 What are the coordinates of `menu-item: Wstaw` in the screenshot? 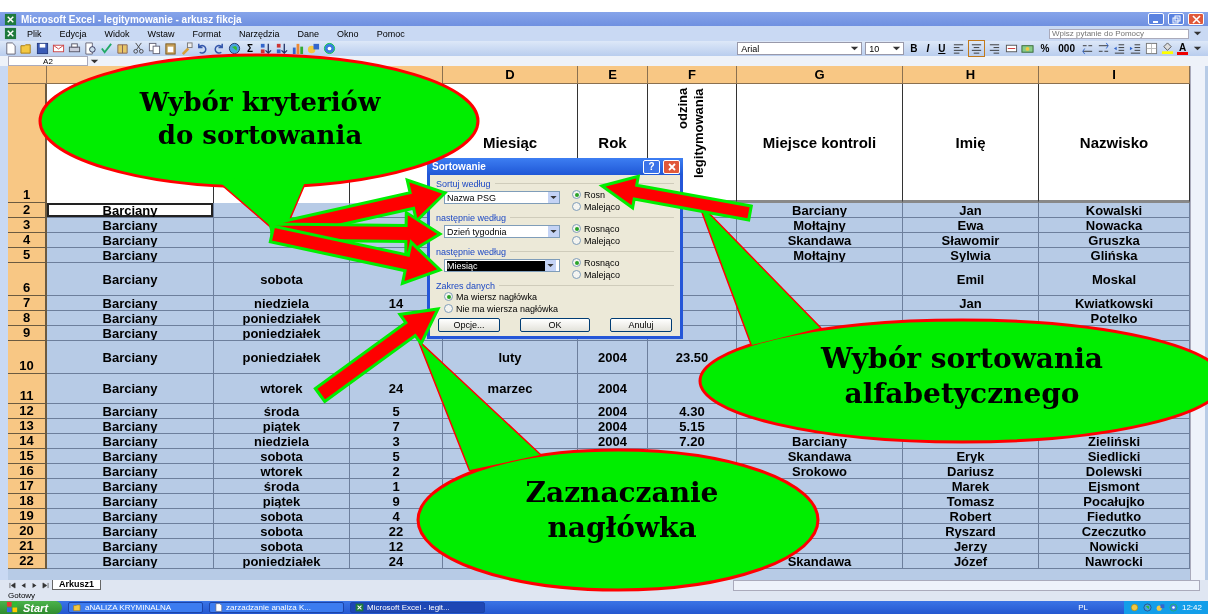 It's located at (161, 33).